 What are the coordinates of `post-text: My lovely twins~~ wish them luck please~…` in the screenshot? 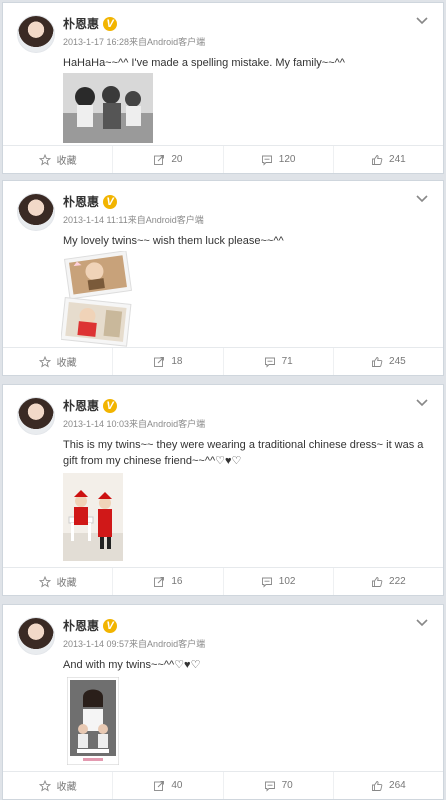 It's located at (173, 241).